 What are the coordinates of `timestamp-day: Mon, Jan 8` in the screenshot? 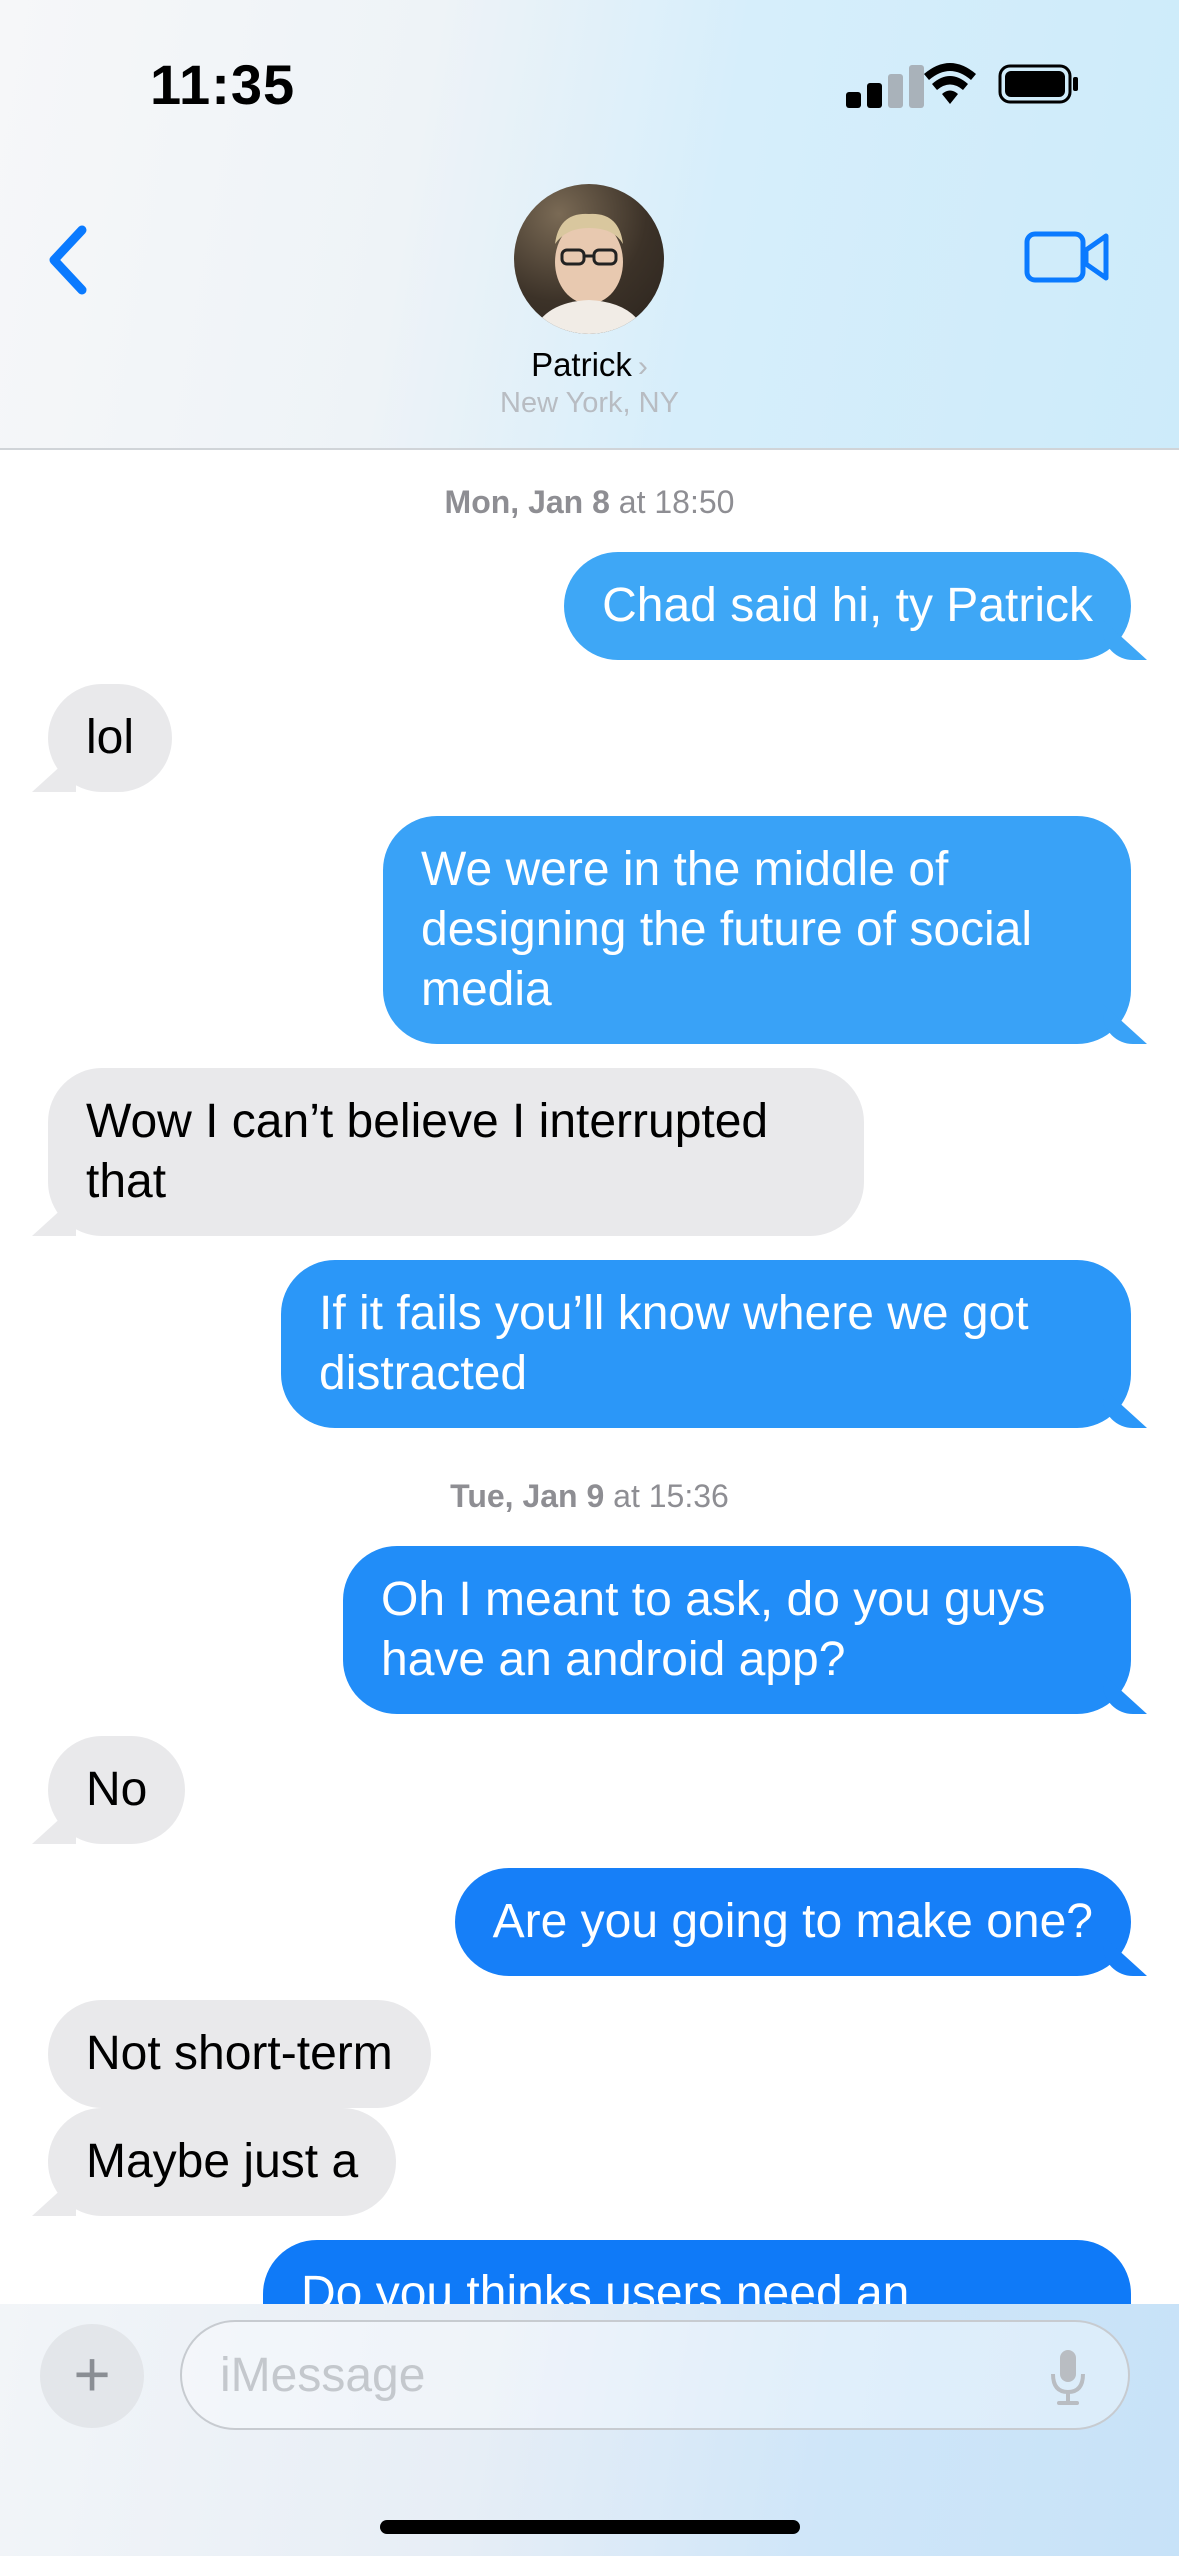 It's located at (527, 502).